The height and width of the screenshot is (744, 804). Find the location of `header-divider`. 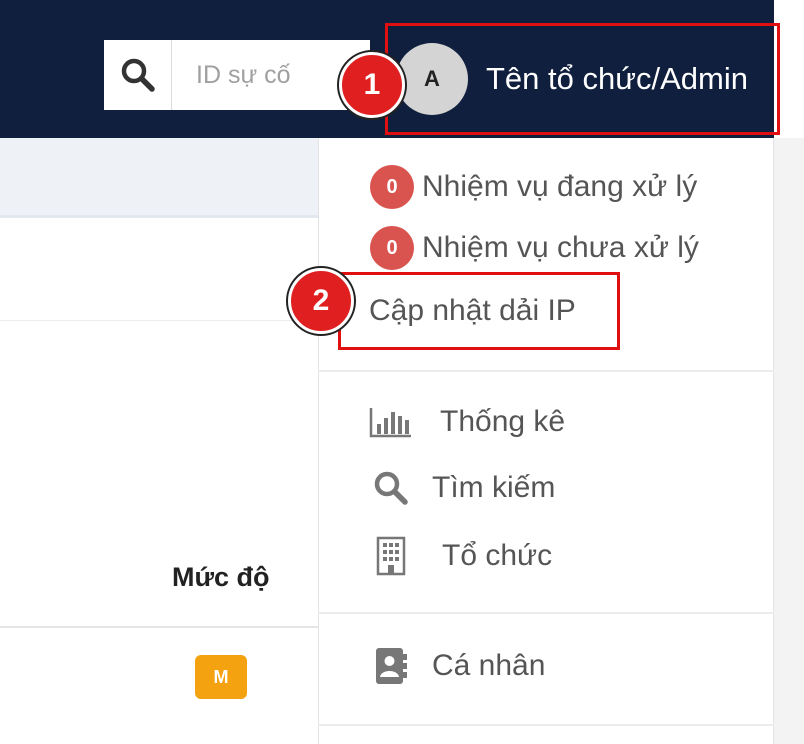

header-divider is located at coordinates (159, 627).